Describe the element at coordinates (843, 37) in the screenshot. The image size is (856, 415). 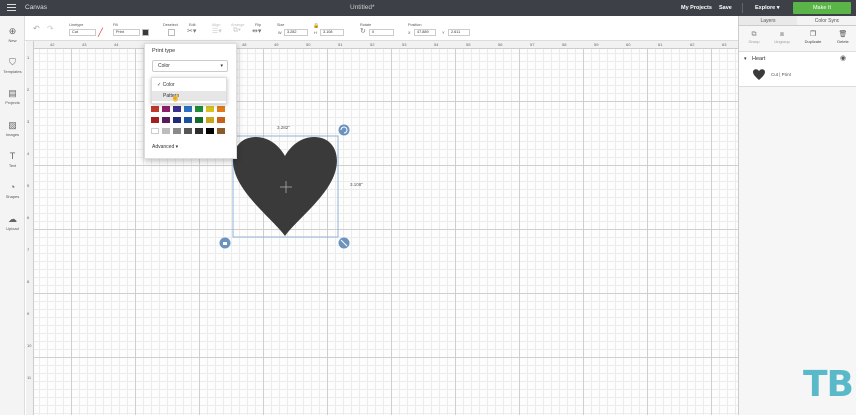
I see `delete-button: 🗑 Delete` at that location.